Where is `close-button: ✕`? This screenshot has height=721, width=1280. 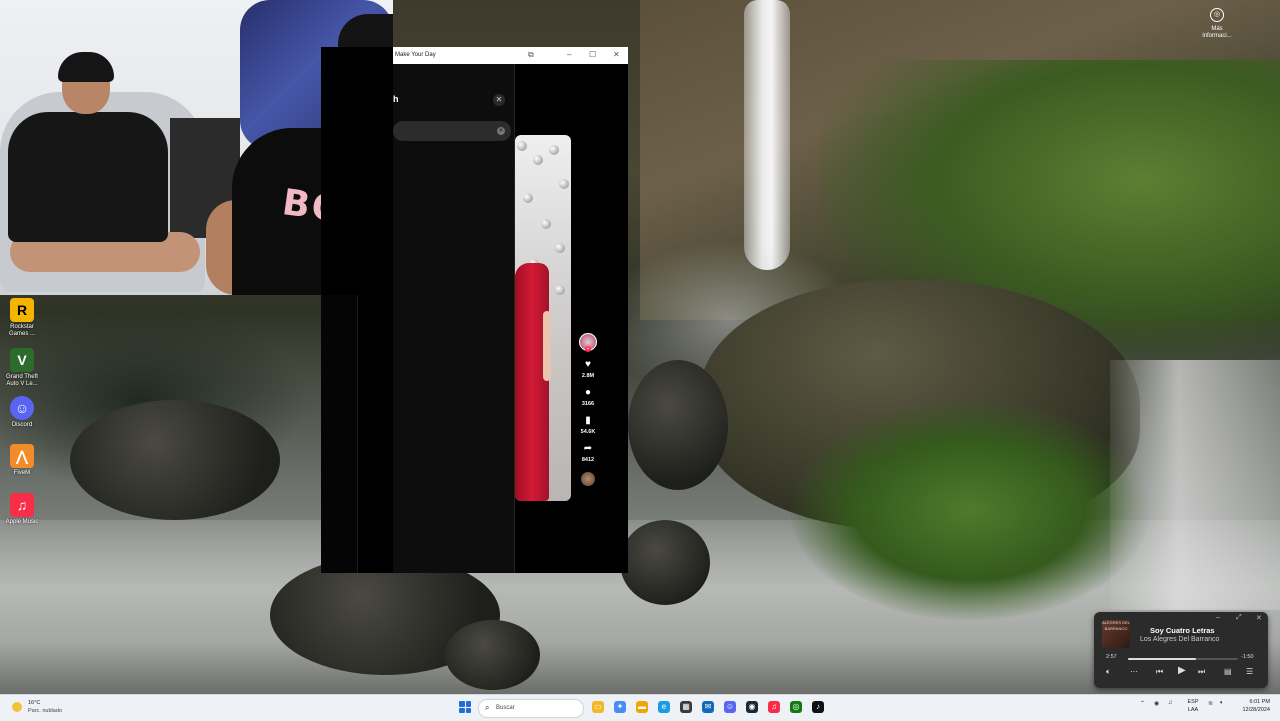
close-button: ✕ is located at coordinates (616, 54).